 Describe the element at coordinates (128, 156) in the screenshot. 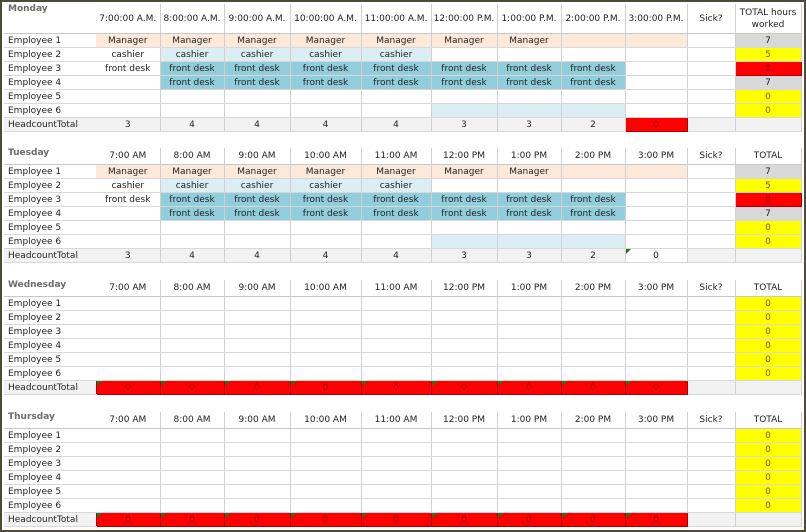

I see `time-header: 7:00 AM` at that location.